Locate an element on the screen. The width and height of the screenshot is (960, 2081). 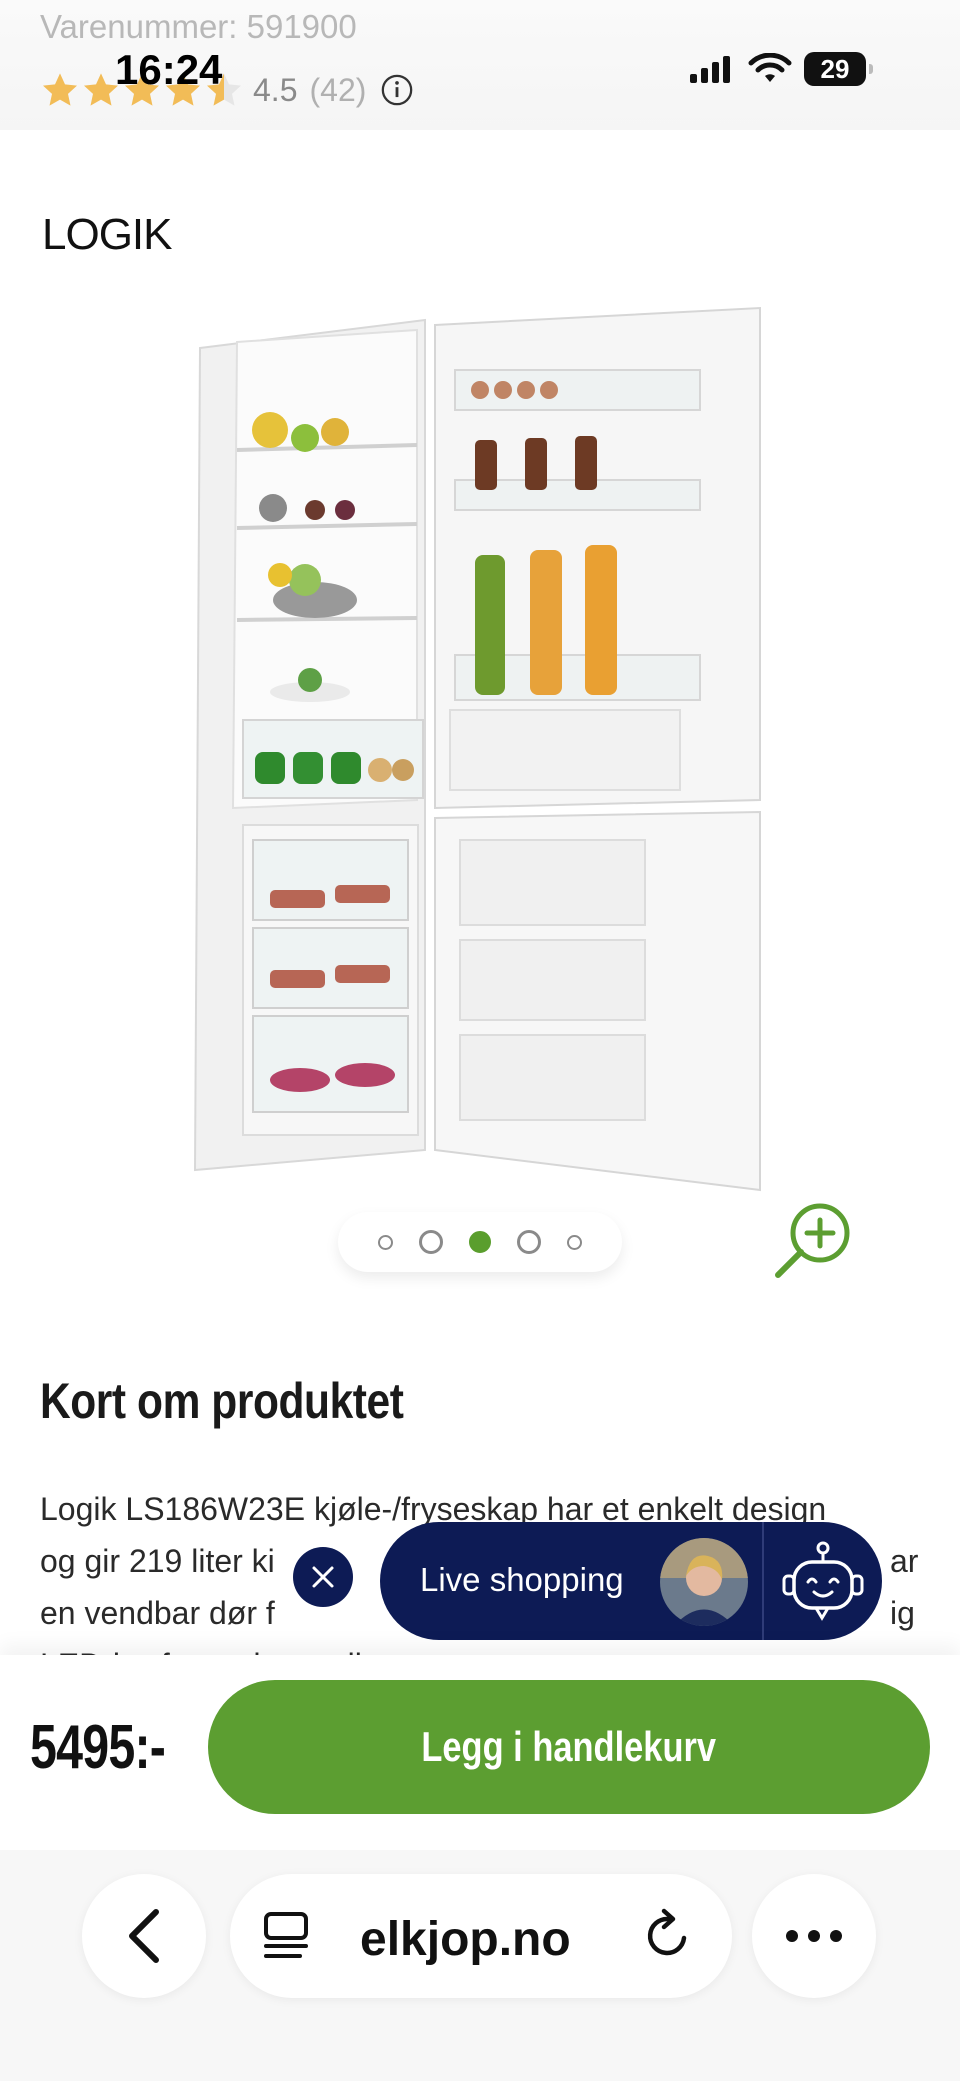
ellipsis-icon is located at coordinates (814, 1936).